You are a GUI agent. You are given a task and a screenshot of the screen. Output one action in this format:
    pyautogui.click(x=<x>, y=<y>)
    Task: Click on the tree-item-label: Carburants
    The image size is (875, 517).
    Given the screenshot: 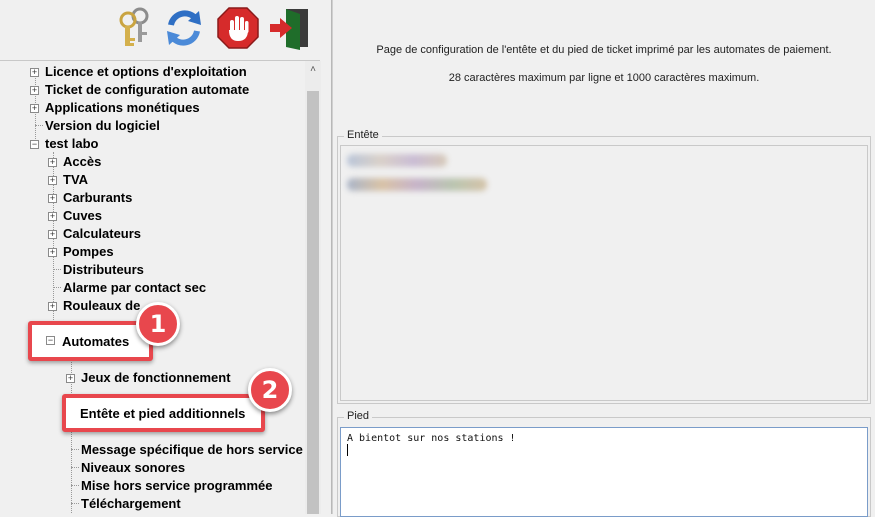 What is the action you would take?
    pyautogui.click(x=98, y=197)
    